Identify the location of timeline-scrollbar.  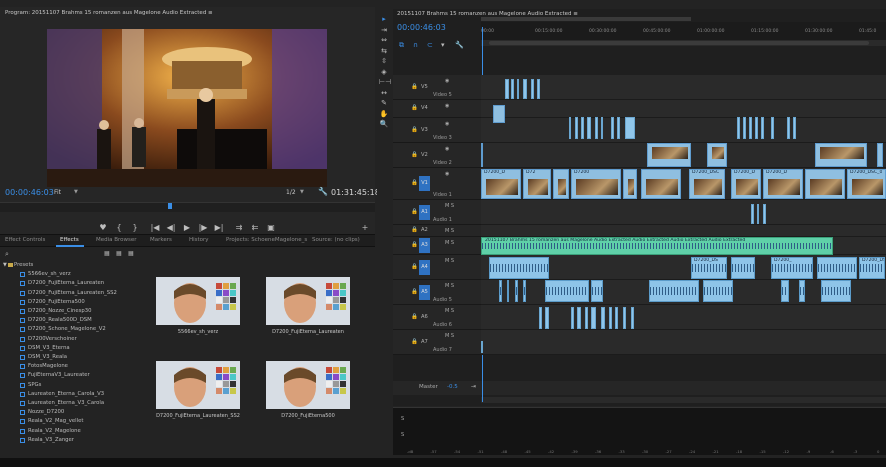
(683, 400).